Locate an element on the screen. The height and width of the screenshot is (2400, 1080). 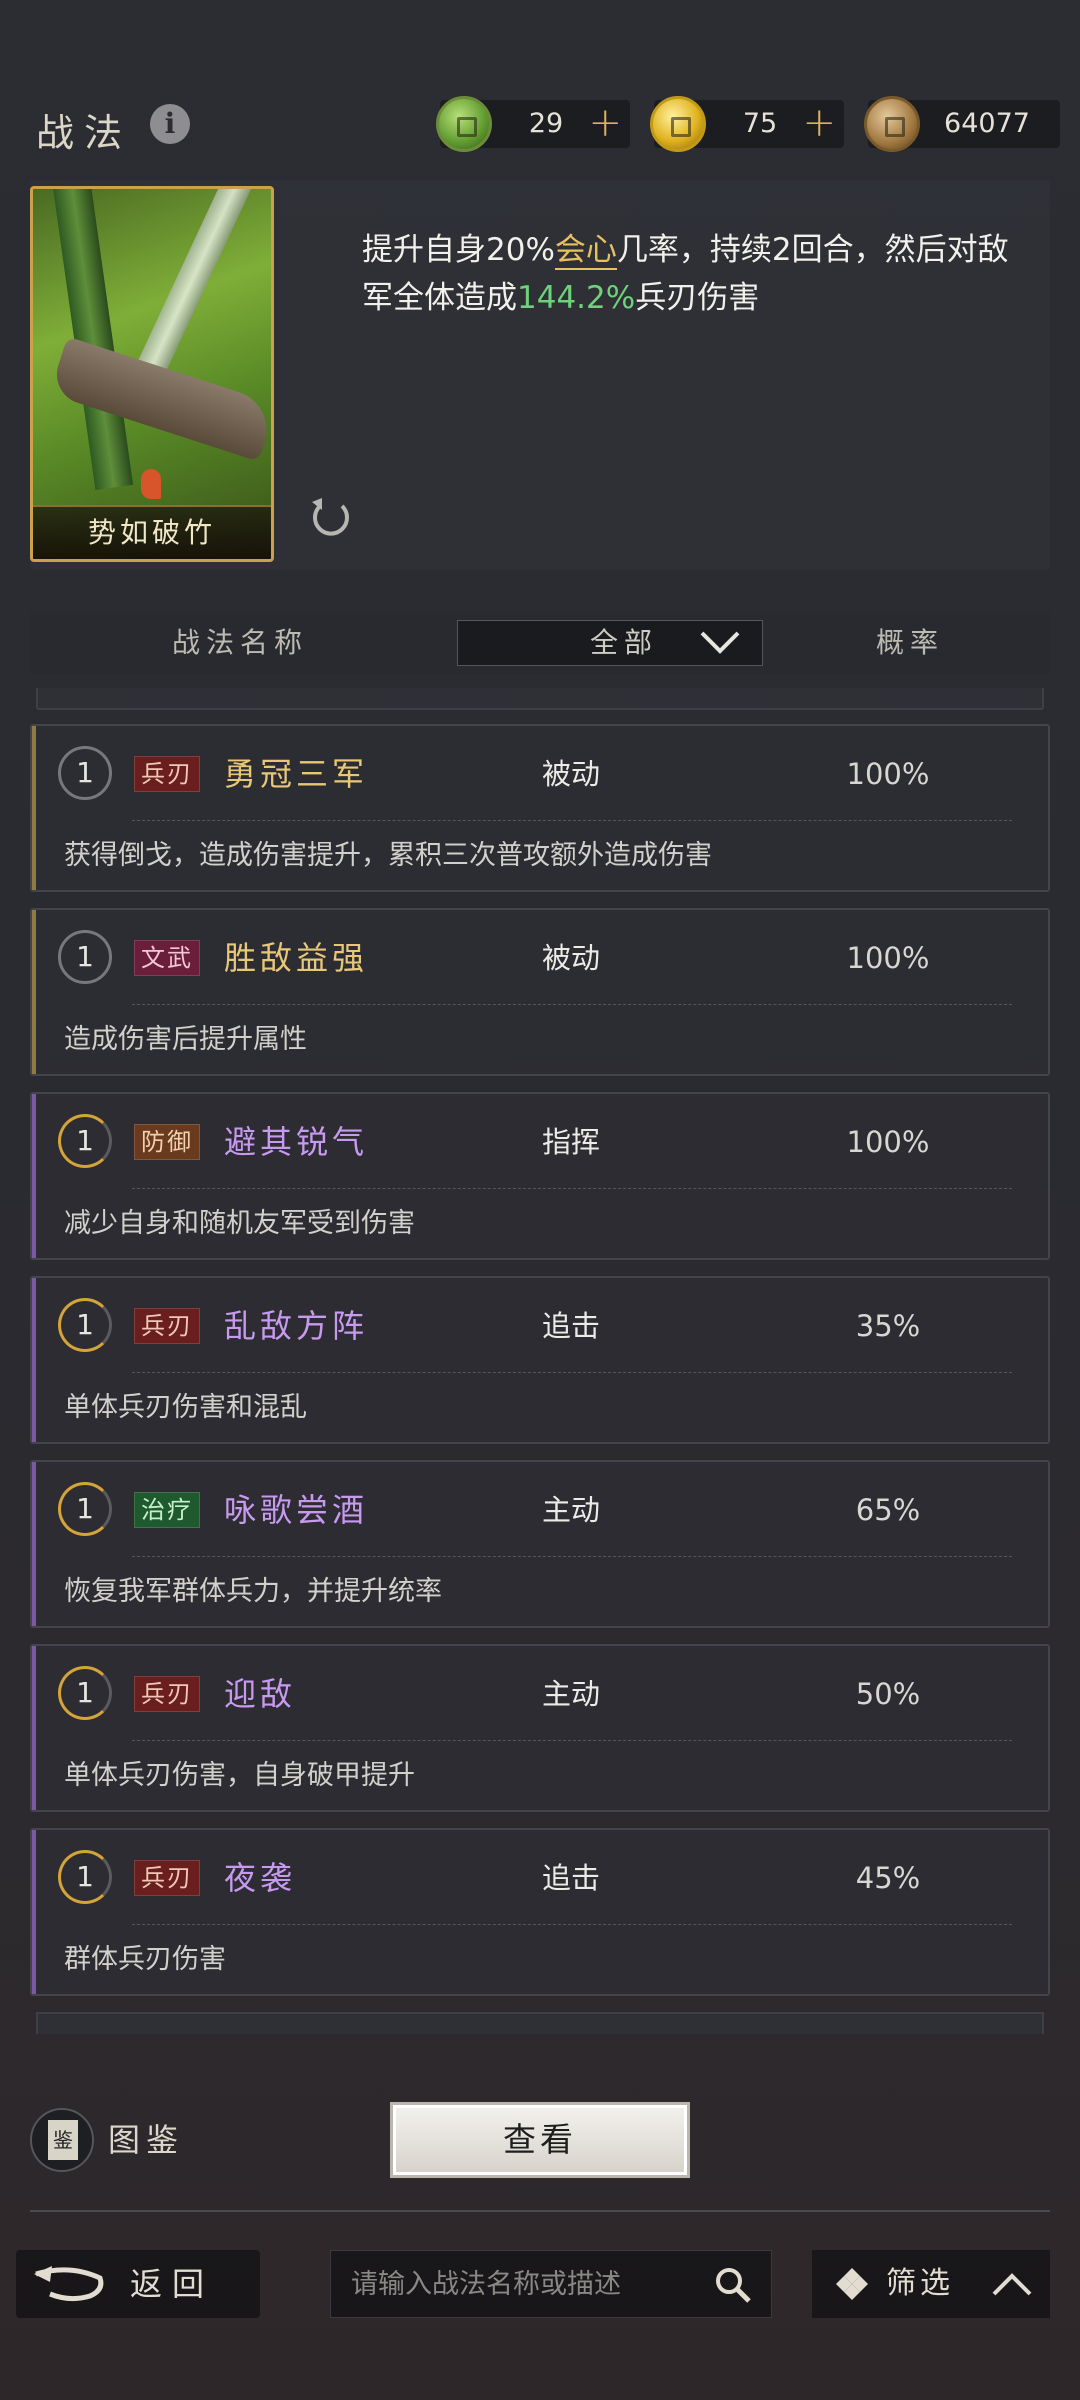
skill-tag: 防御 is located at coordinates (167, 1142).